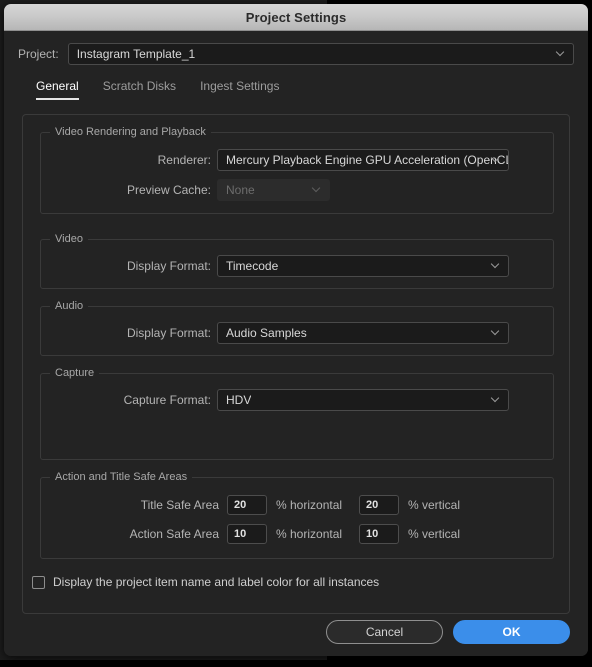 The image size is (592, 667). What do you see at coordinates (363, 333) in the screenshot?
I see `audio-display-format-select: Audio Samples` at bounding box center [363, 333].